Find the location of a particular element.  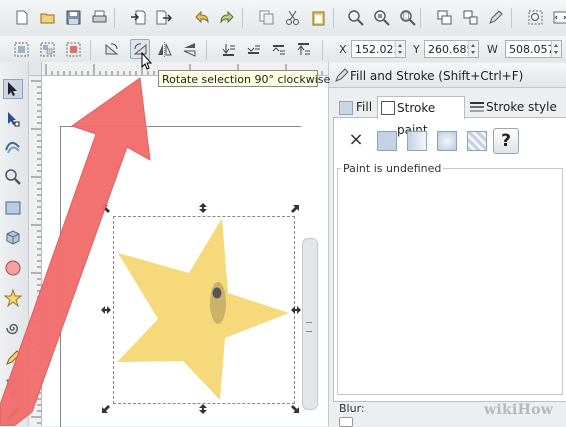

raise-icon is located at coordinates (278, 49).